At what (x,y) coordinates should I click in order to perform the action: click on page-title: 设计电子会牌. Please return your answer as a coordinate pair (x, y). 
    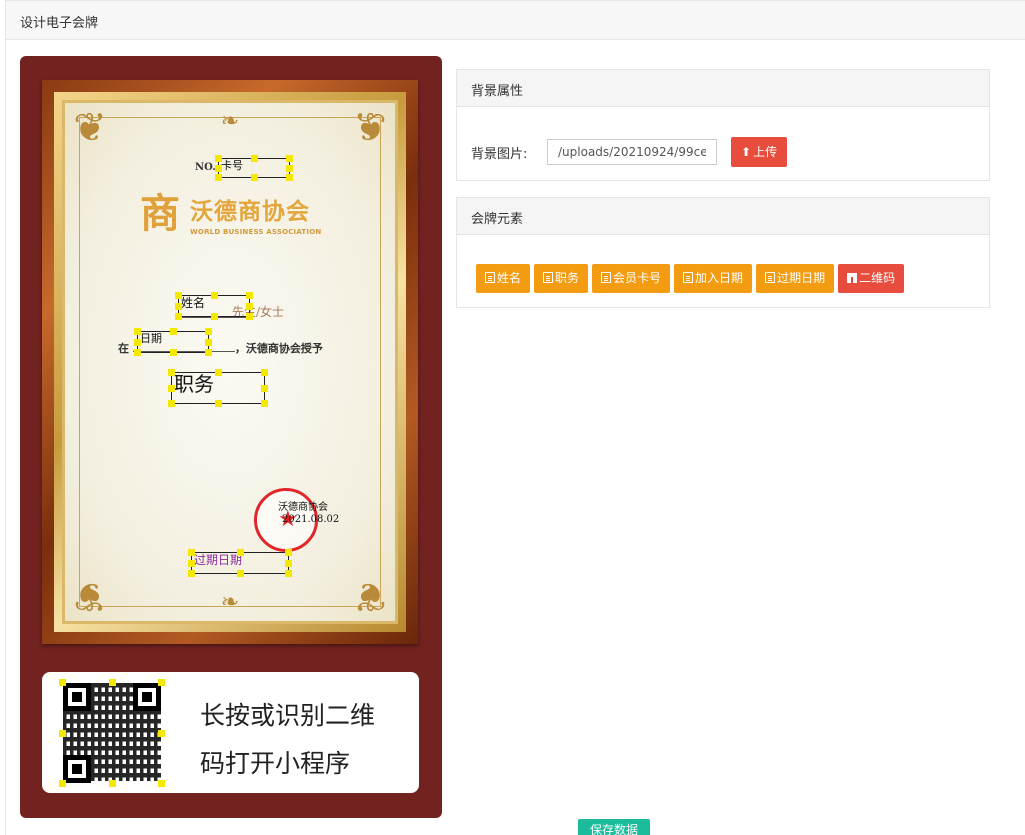
    Looking at the image, I should click on (59, 23).